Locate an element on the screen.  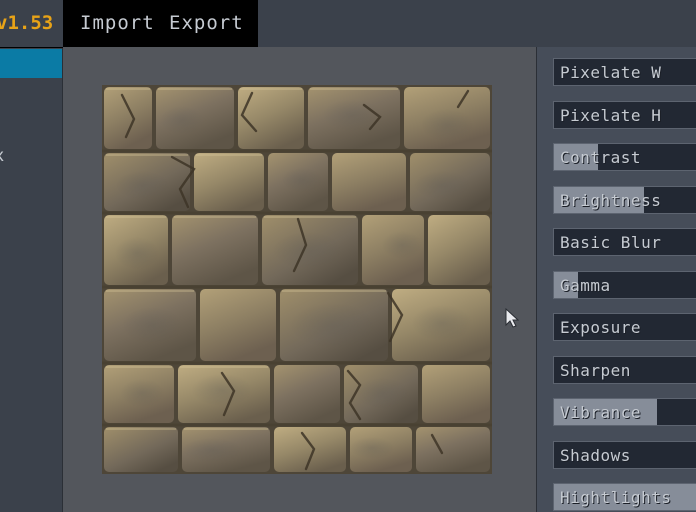
slider-contrast: Contrast is located at coordinates (624, 157).